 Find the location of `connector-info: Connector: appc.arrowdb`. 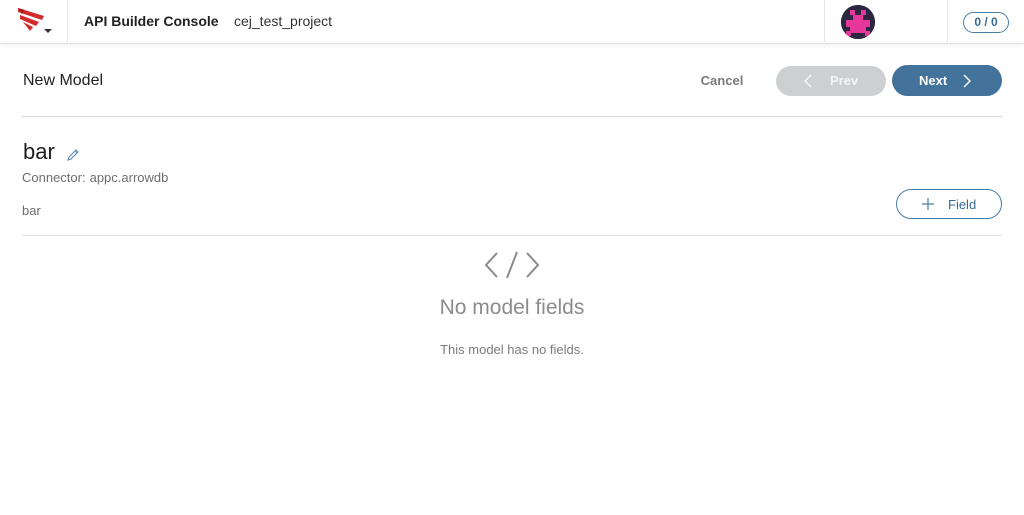

connector-info: Connector: appc.arrowdb is located at coordinates (95, 177).